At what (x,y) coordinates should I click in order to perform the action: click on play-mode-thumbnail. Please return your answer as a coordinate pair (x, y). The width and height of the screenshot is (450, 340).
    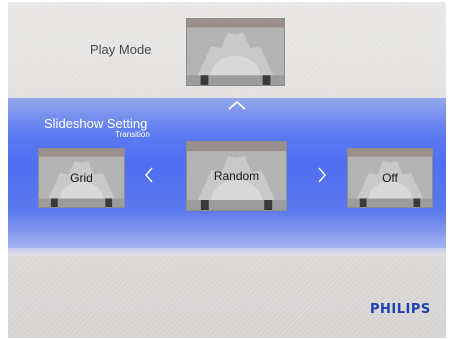
    Looking at the image, I should click on (235, 52).